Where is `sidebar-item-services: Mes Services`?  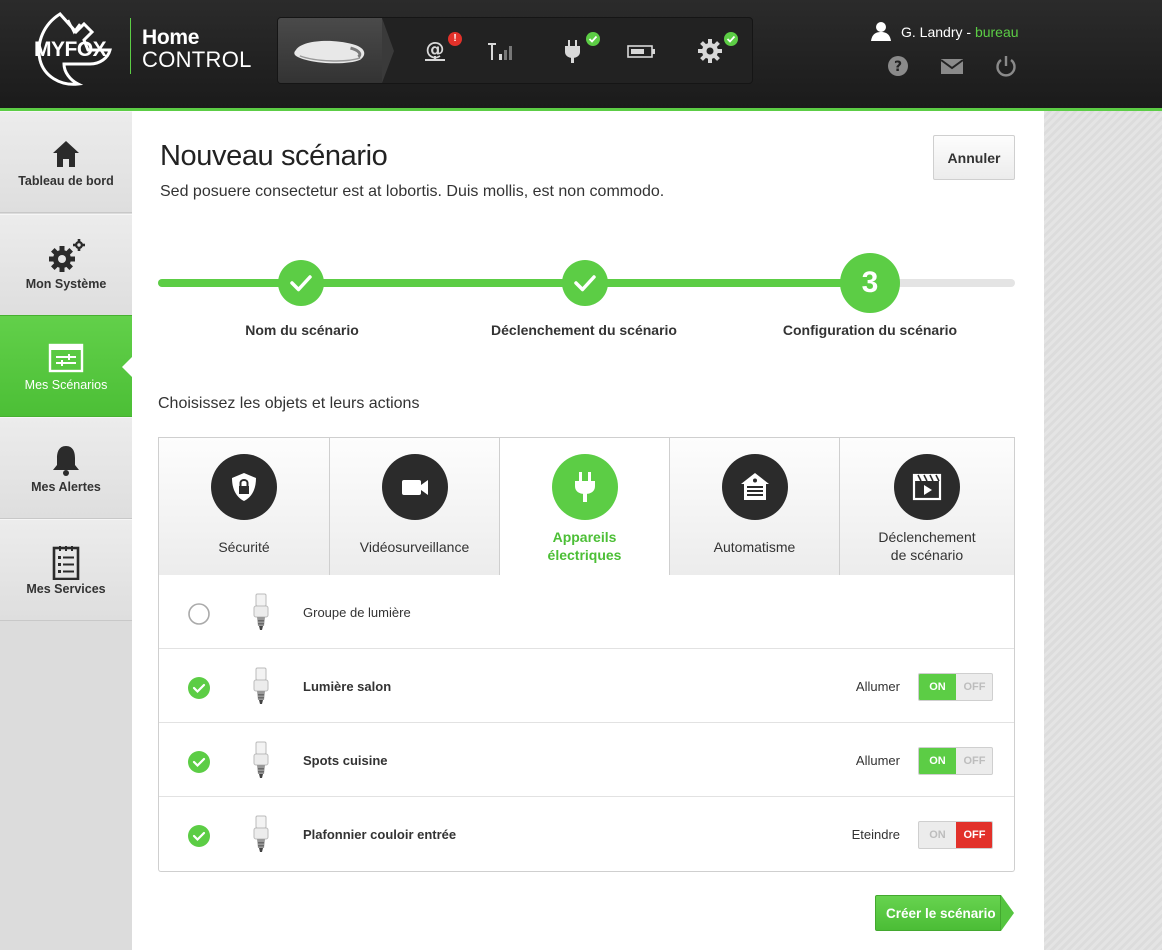
sidebar-item-services: Mes Services is located at coordinates (66, 570).